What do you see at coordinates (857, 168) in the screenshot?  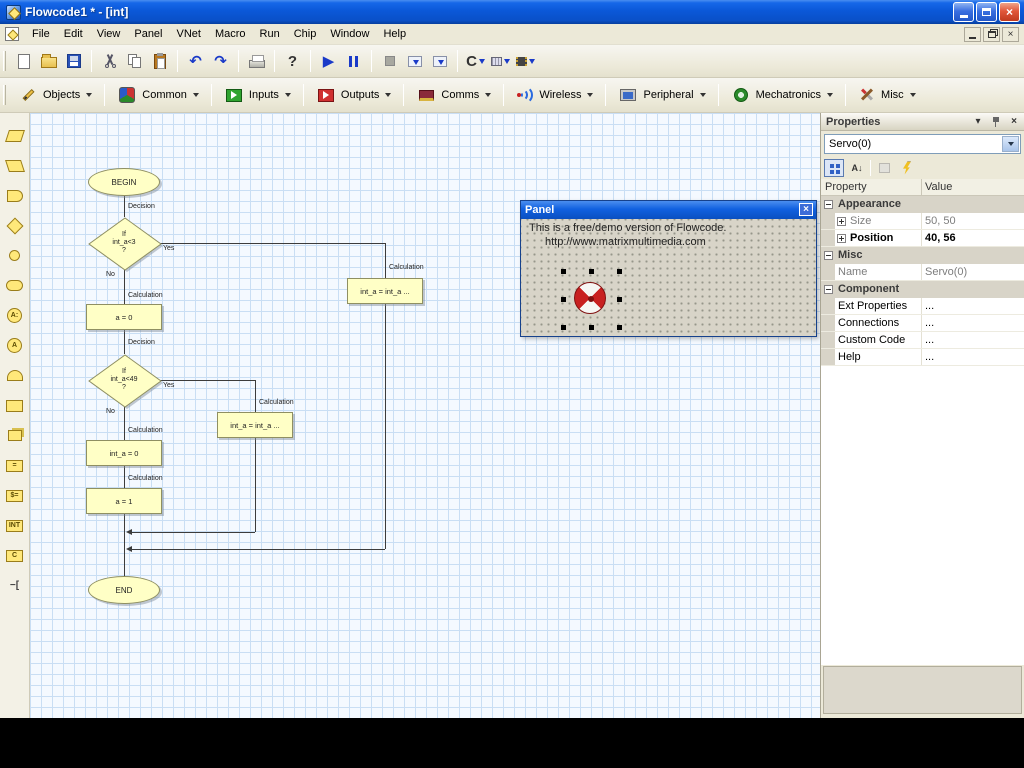 I see `alphabetical-sort-button: A↓` at bounding box center [857, 168].